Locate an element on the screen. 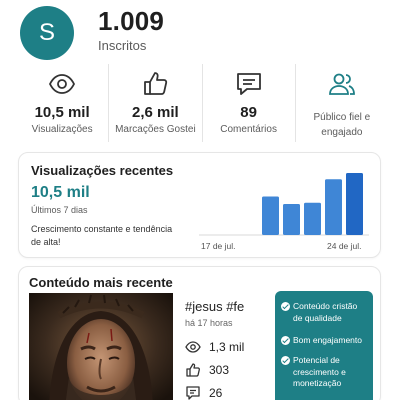  stat-value: 2,6 mil is located at coordinates (155, 112).